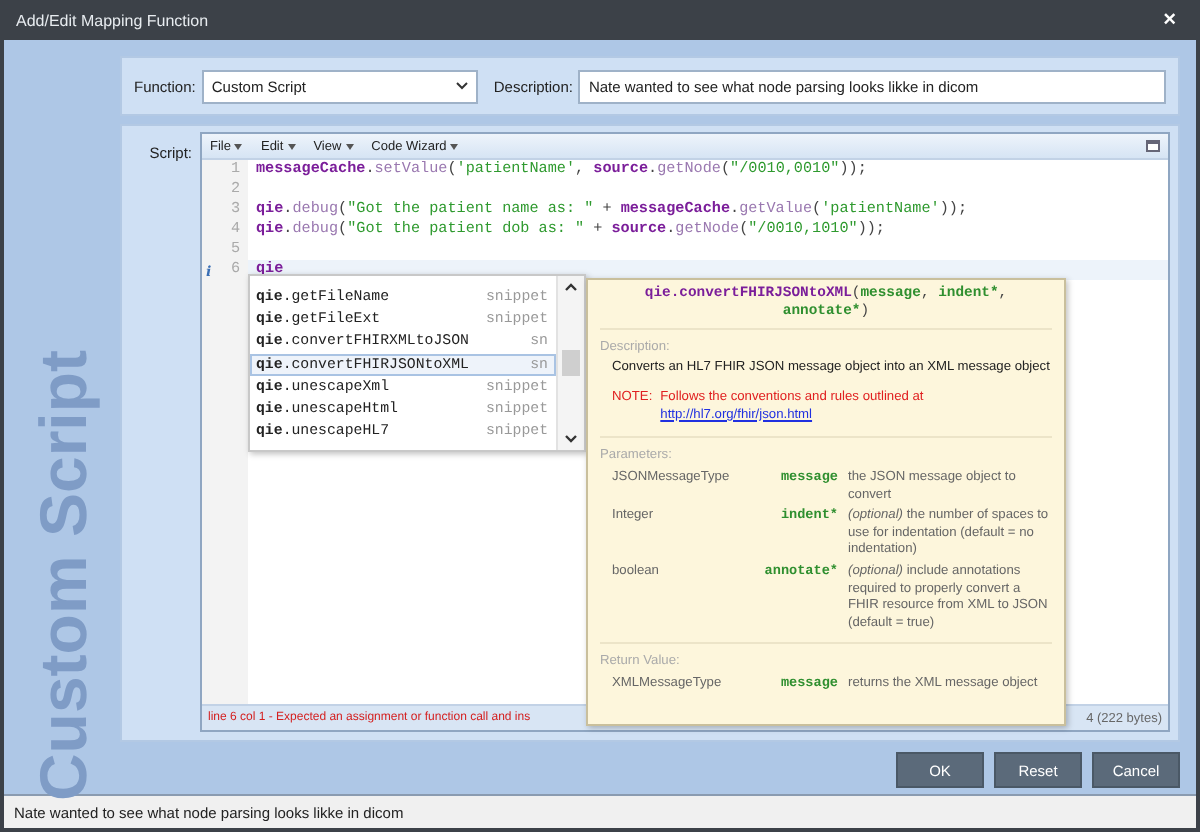 This screenshot has width=1200, height=832. Describe the element at coordinates (1153, 146) in the screenshot. I see `maximize-icon` at that location.